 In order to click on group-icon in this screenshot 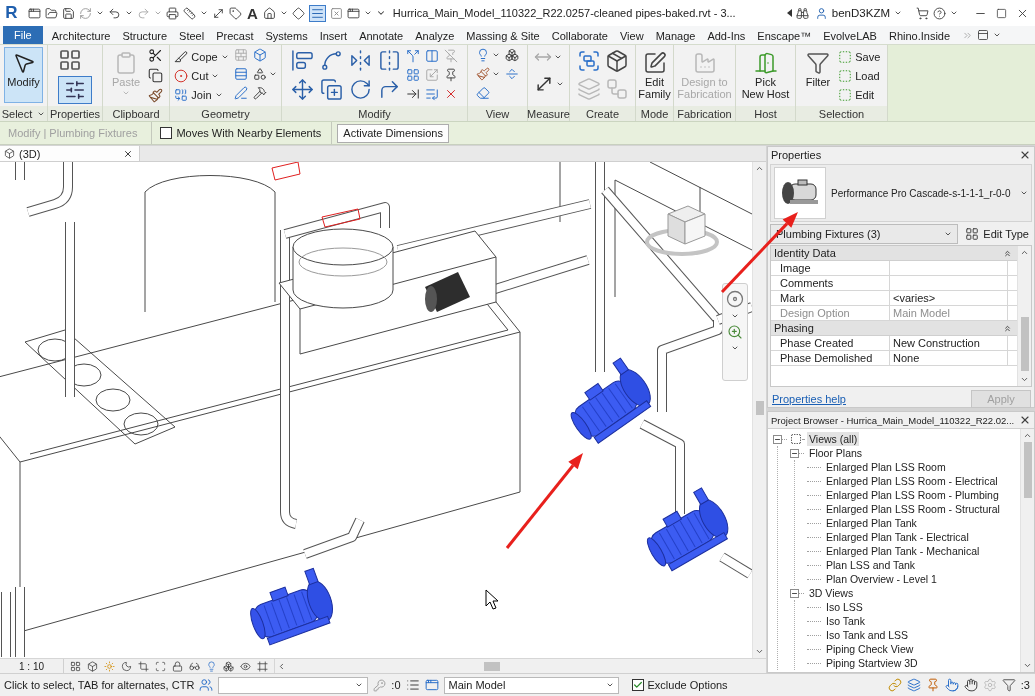, I will do `click(588, 61)`.